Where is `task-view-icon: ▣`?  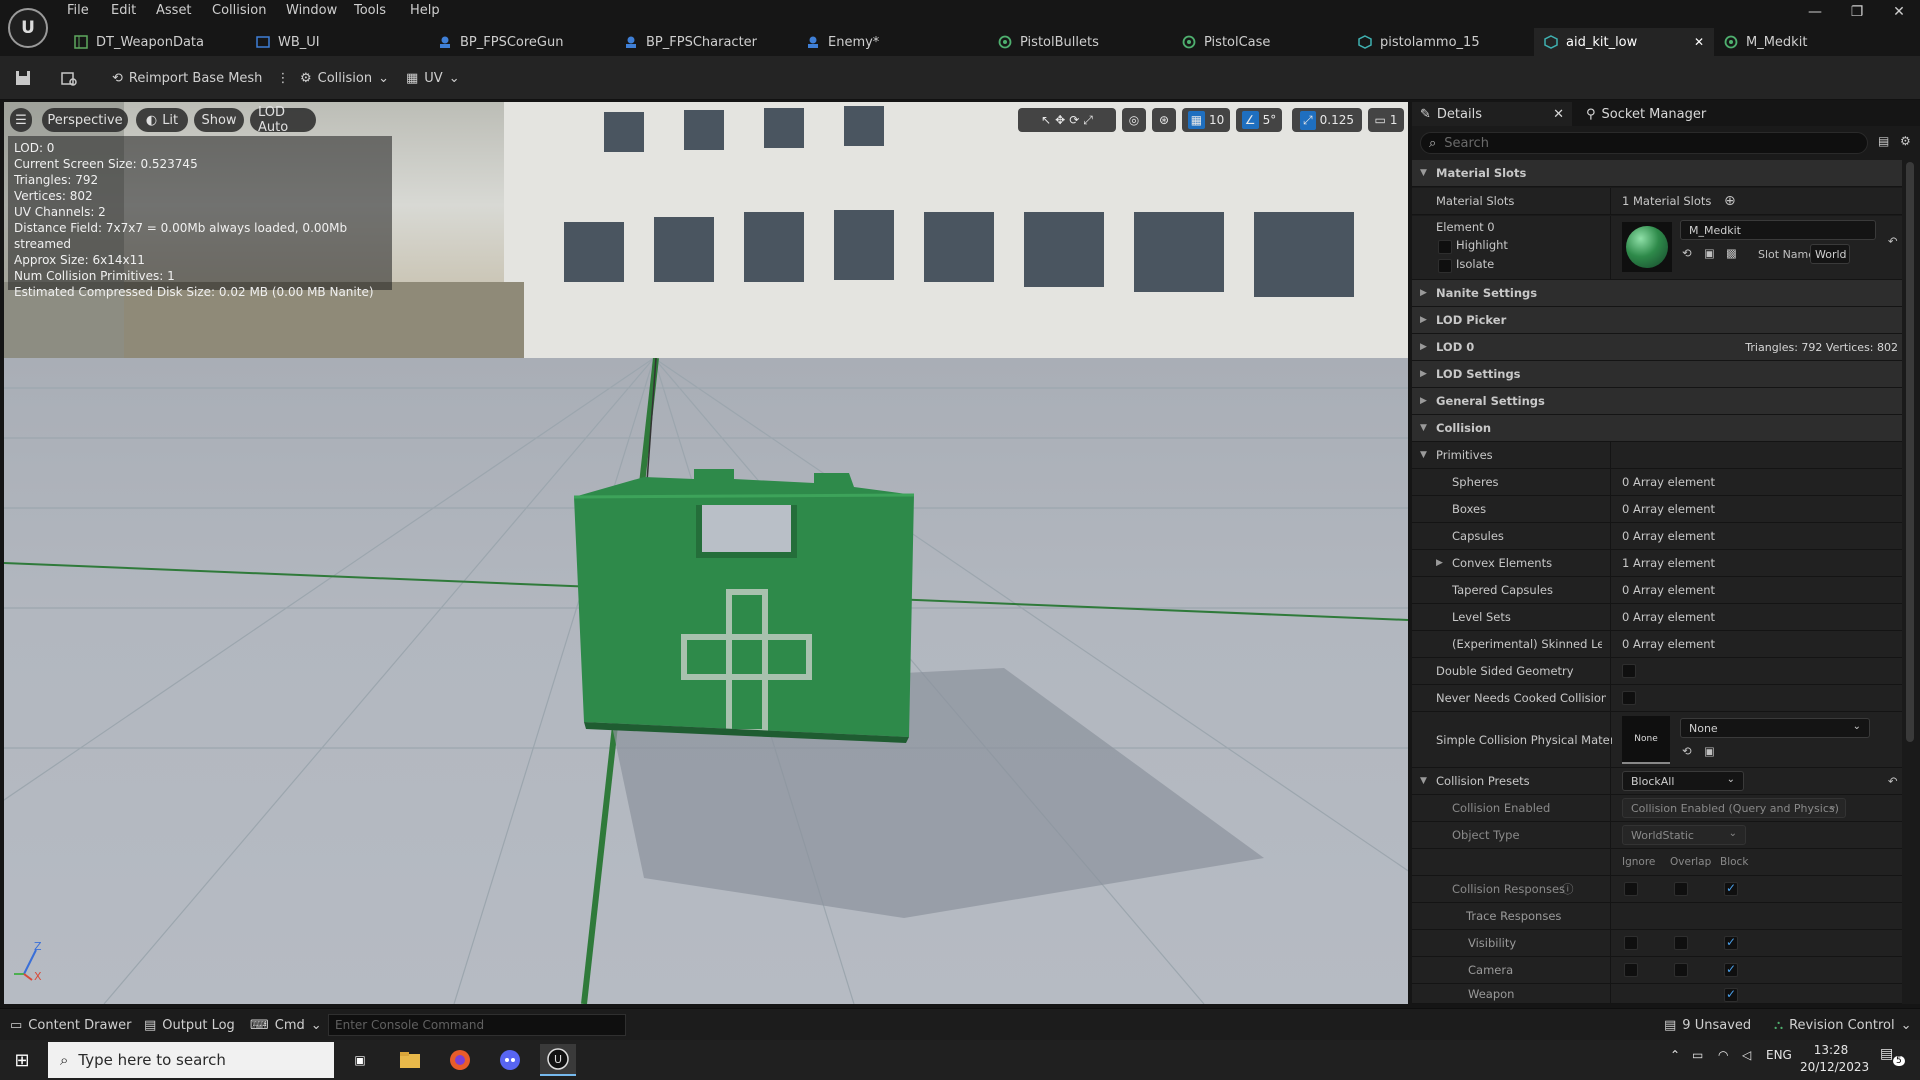 task-view-icon: ▣ is located at coordinates (360, 1060).